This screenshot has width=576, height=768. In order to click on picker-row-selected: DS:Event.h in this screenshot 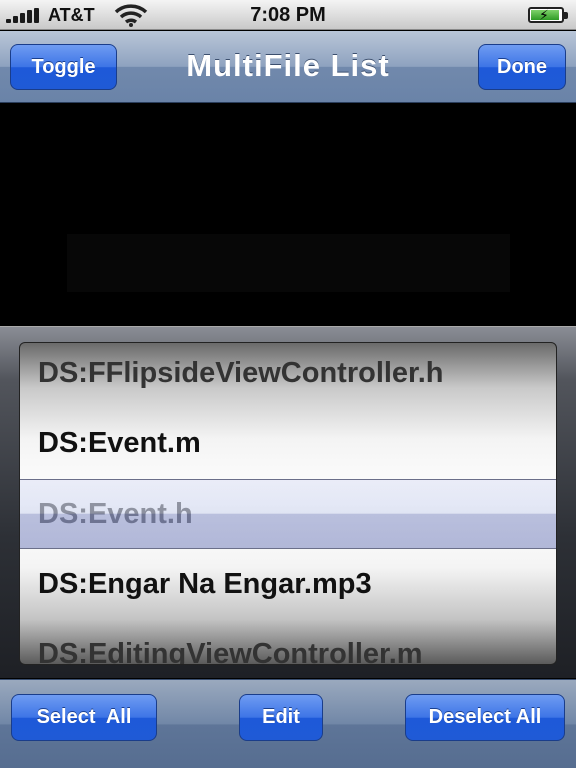, I will do `click(297, 514)`.